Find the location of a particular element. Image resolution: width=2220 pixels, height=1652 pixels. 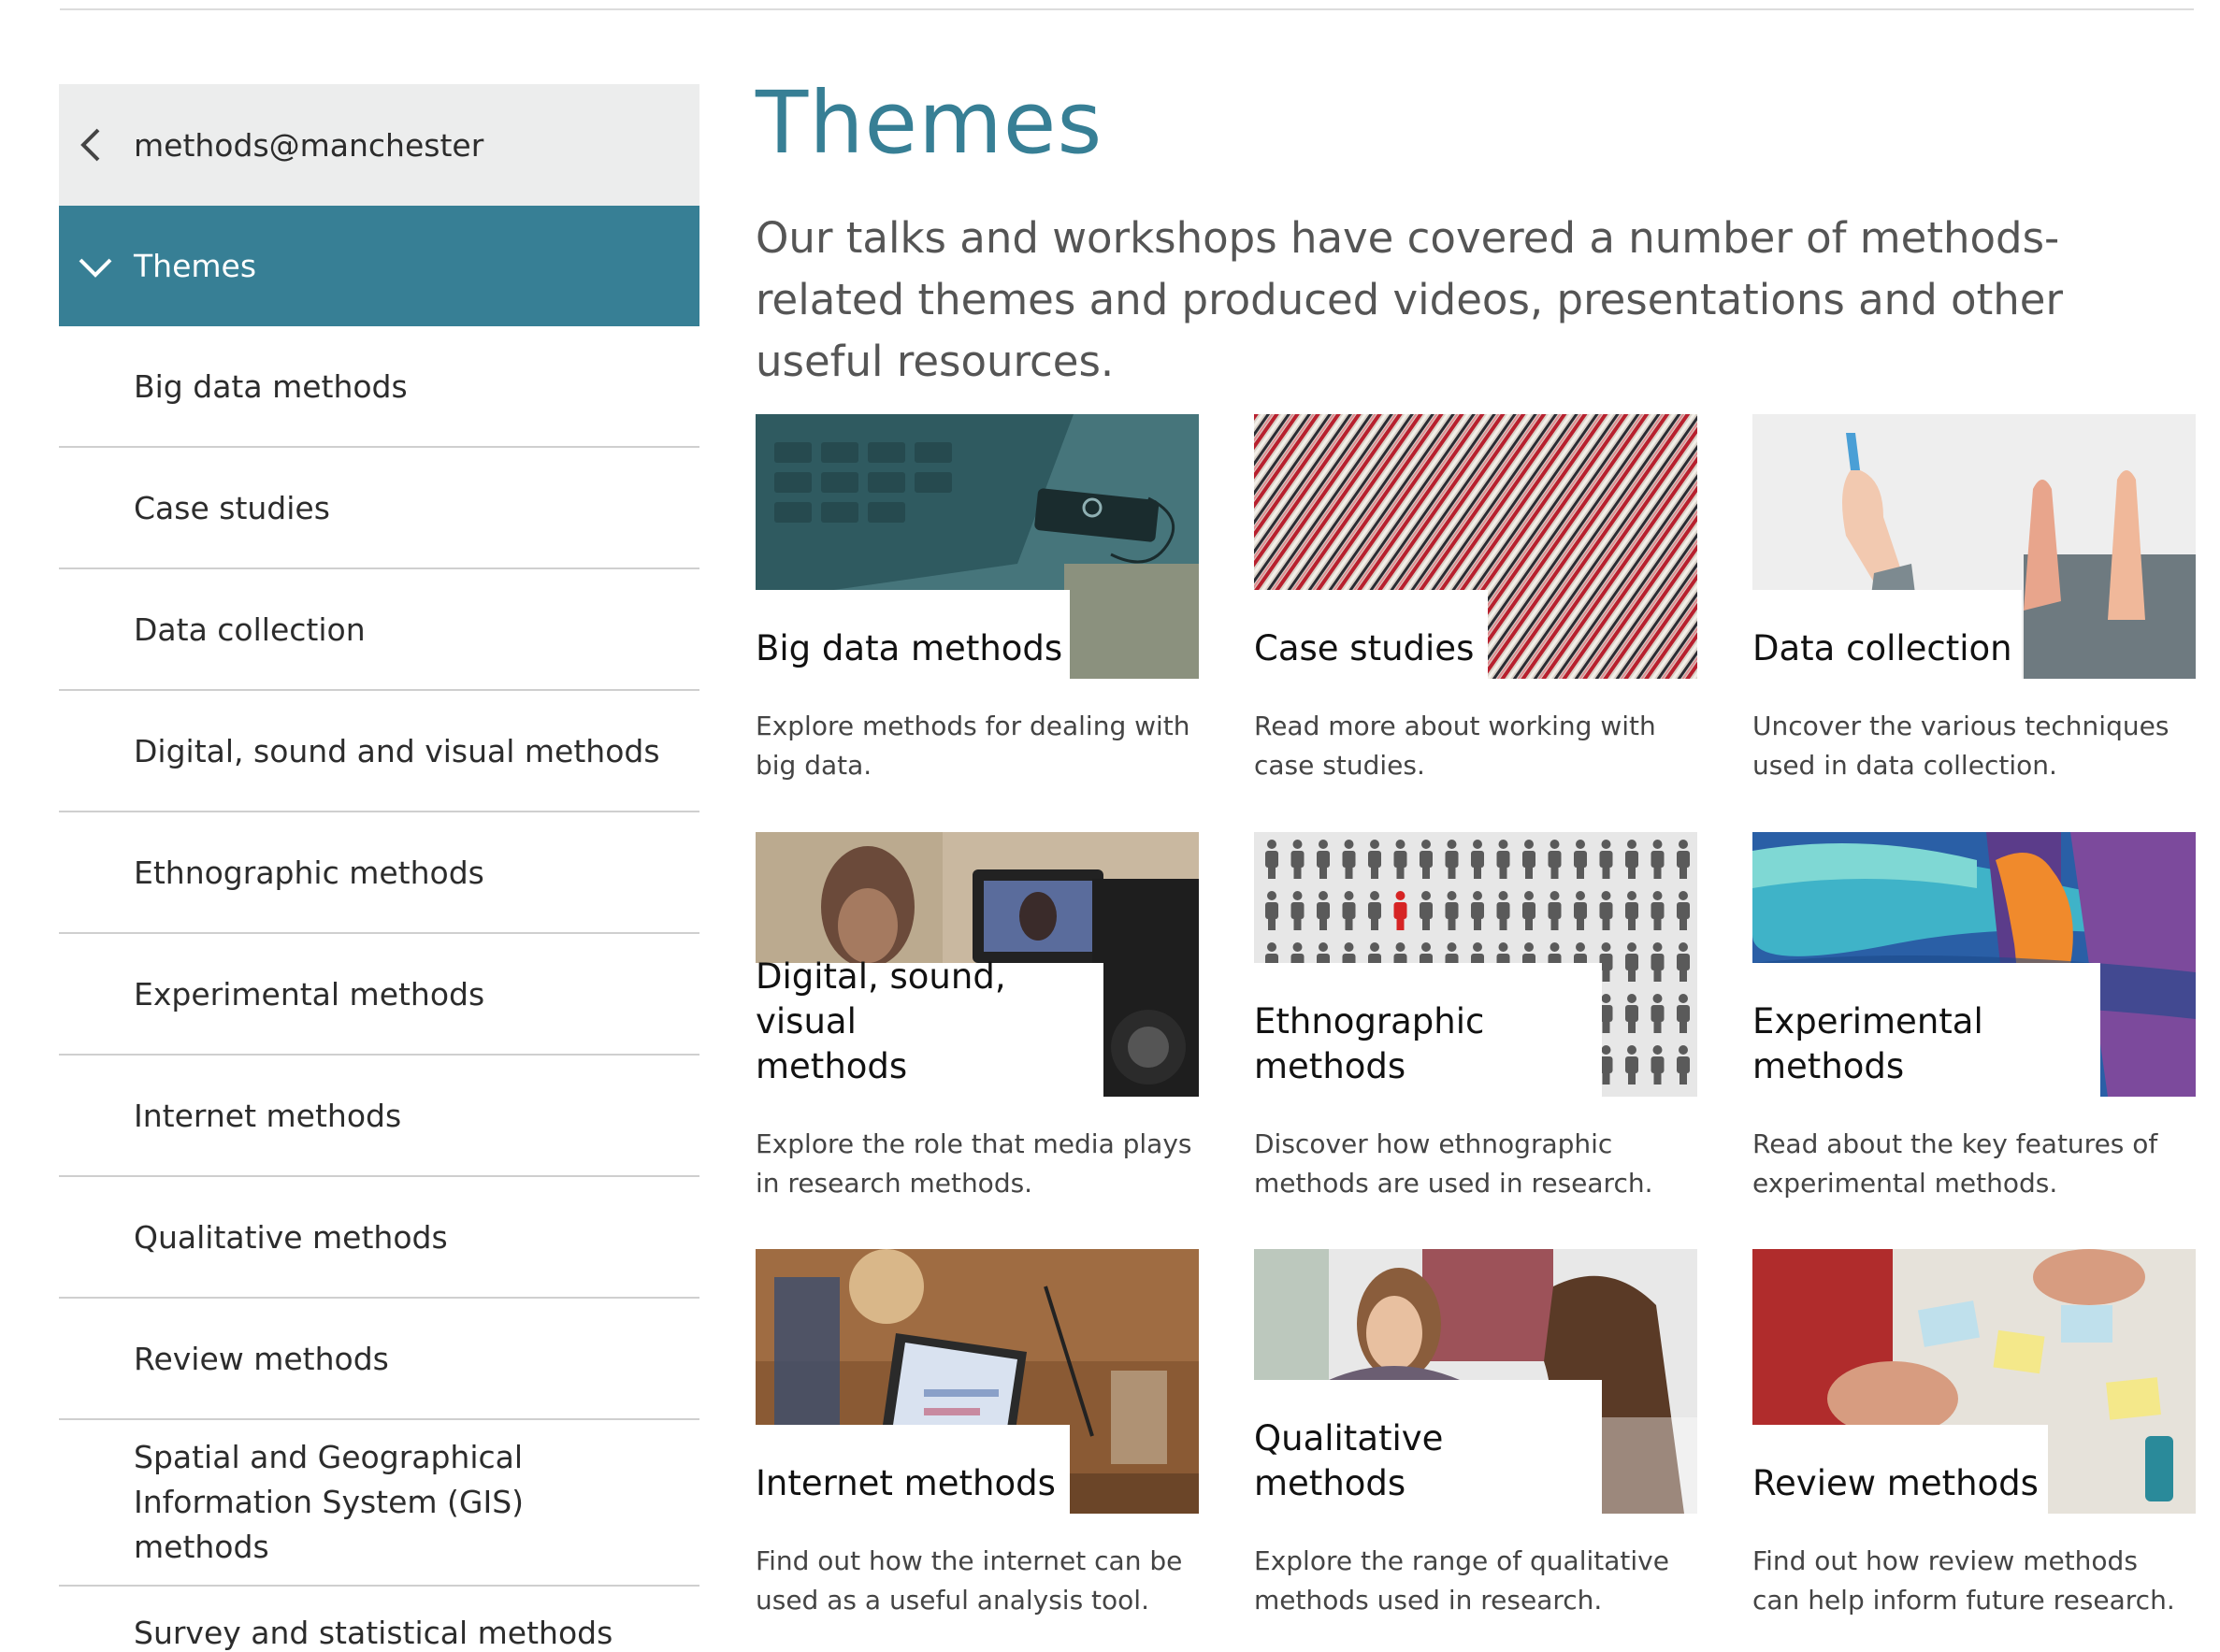

card-title-panel: Big data methods is located at coordinates (913, 635).